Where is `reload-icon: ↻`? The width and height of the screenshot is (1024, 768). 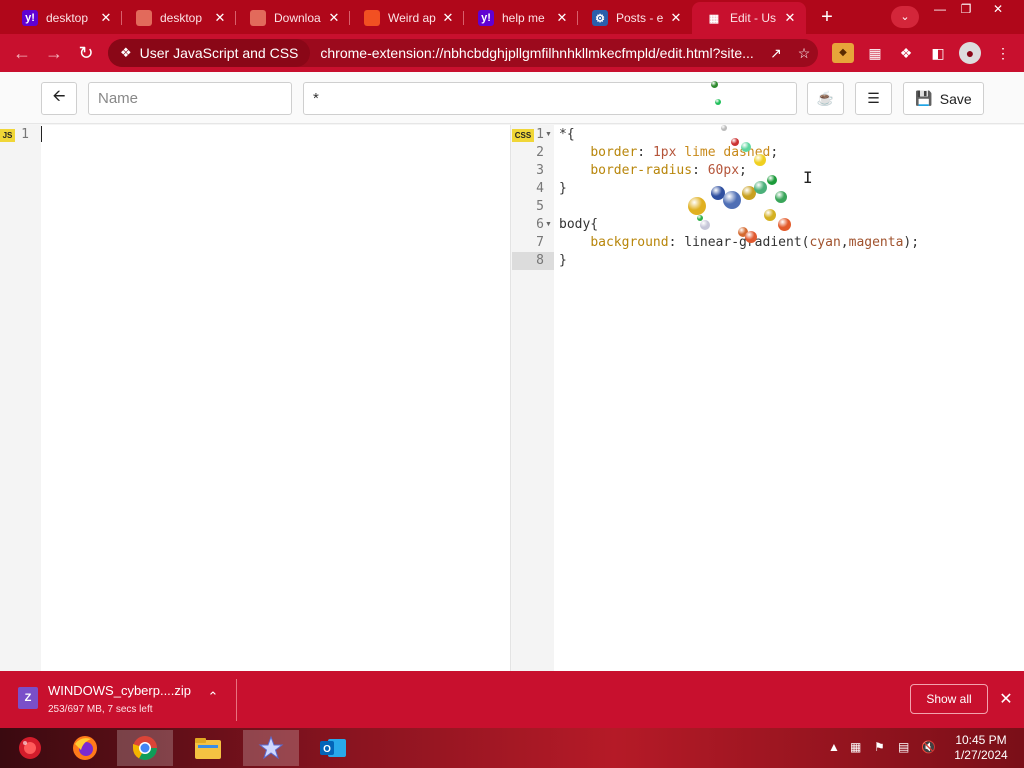 reload-icon: ↻ is located at coordinates (86, 53).